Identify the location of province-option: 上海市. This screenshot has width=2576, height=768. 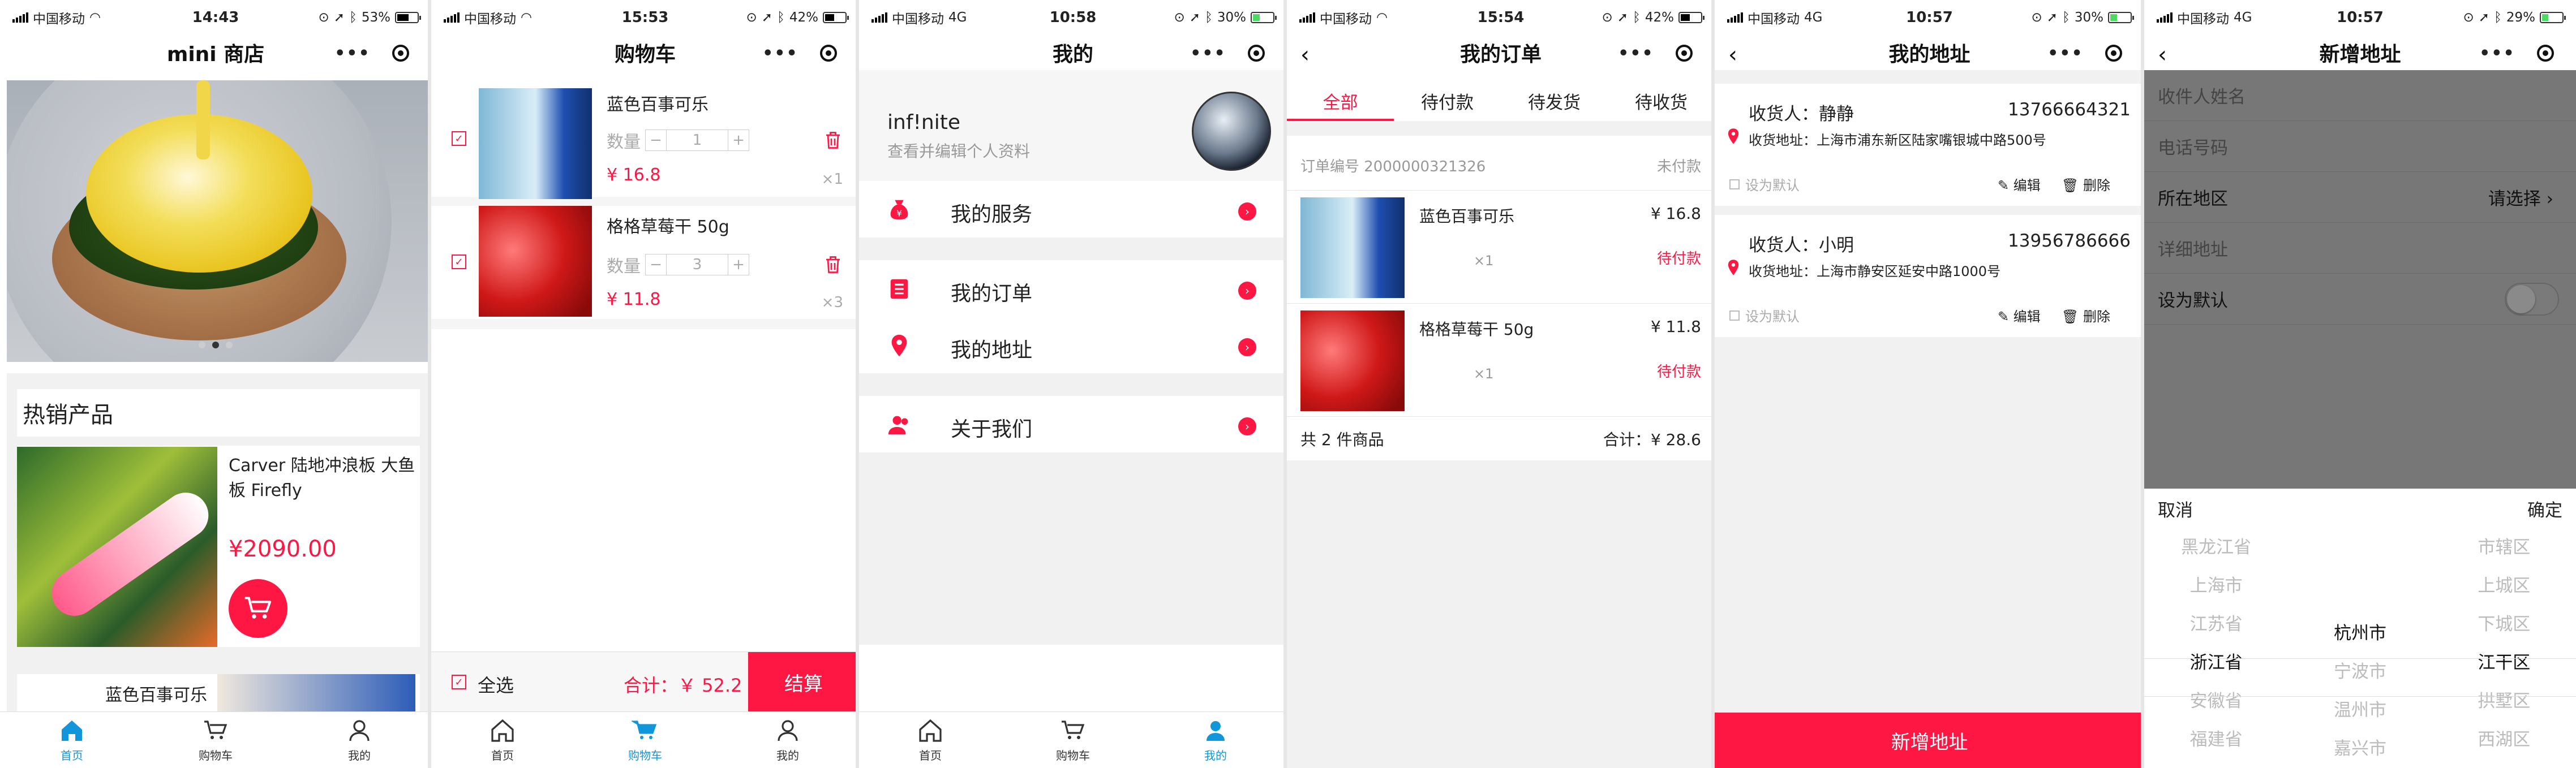
(2216, 586).